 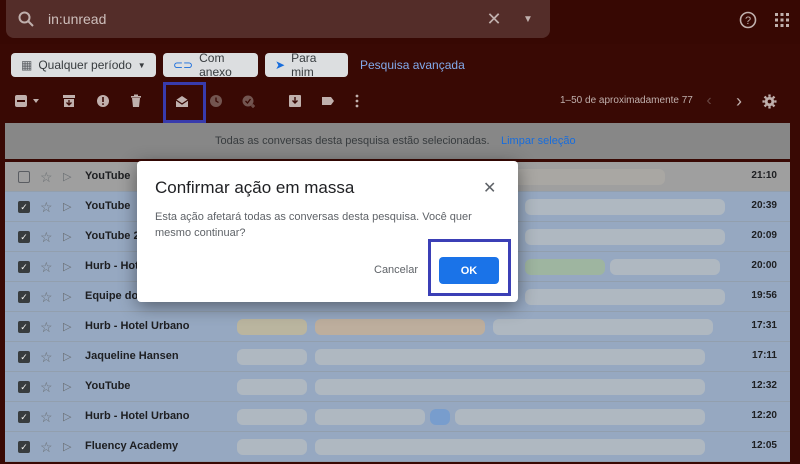 What do you see at coordinates (396, 270) in the screenshot?
I see `cancel-button: Cancelar` at bounding box center [396, 270].